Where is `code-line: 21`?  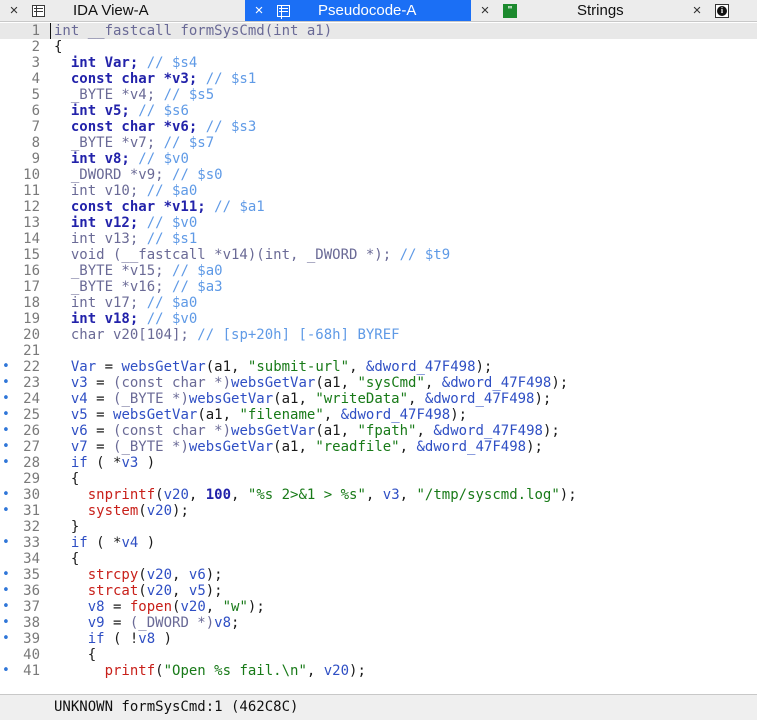
code-line: 21 is located at coordinates (378, 351).